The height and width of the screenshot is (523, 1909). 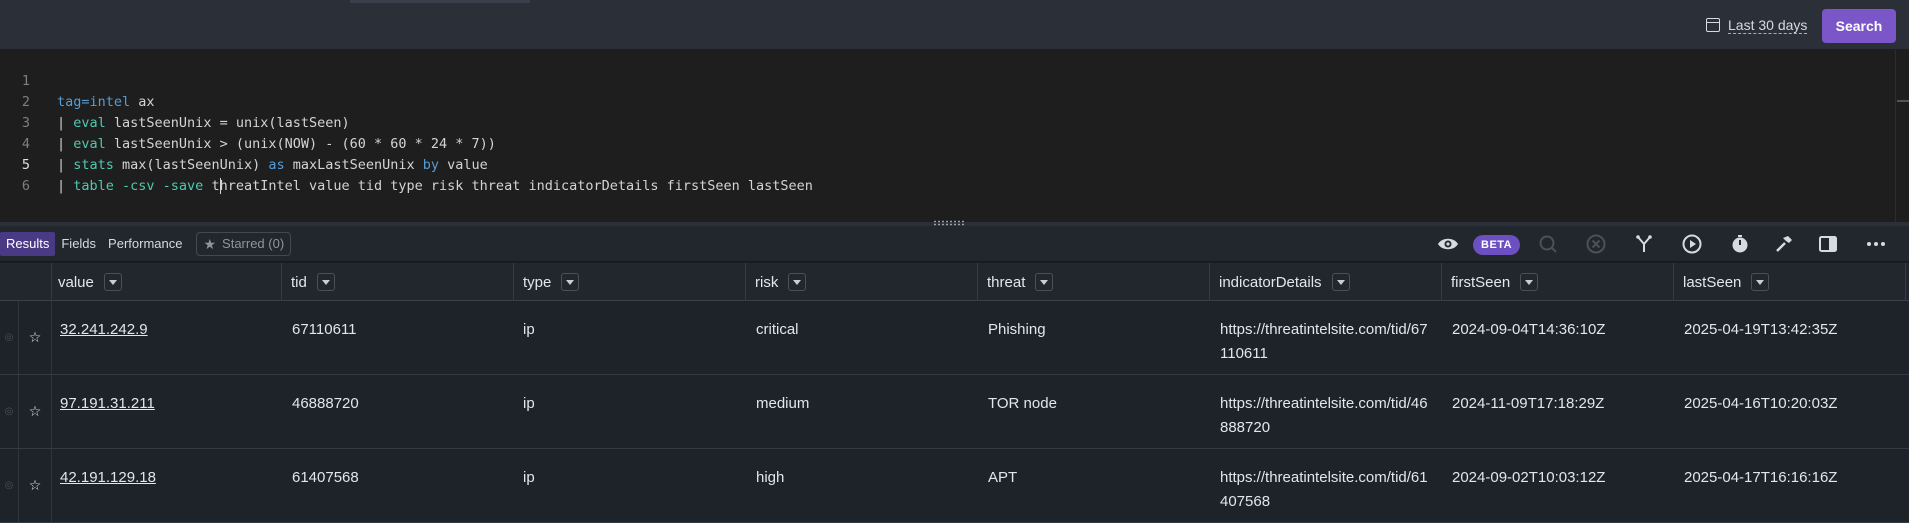 I want to click on disabled-scan-icon, so click(x=1548, y=244).